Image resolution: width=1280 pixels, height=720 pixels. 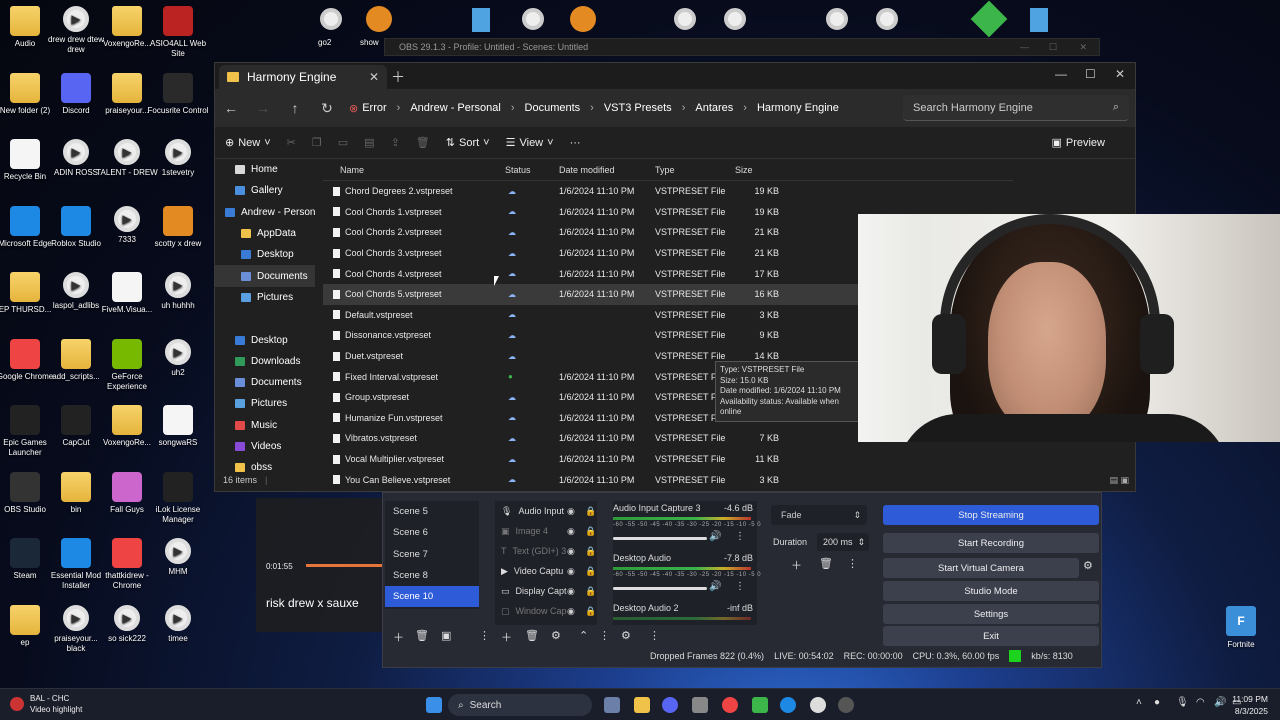 I want to click on obs-minimize-icon: —, so click(x=1024, y=47).